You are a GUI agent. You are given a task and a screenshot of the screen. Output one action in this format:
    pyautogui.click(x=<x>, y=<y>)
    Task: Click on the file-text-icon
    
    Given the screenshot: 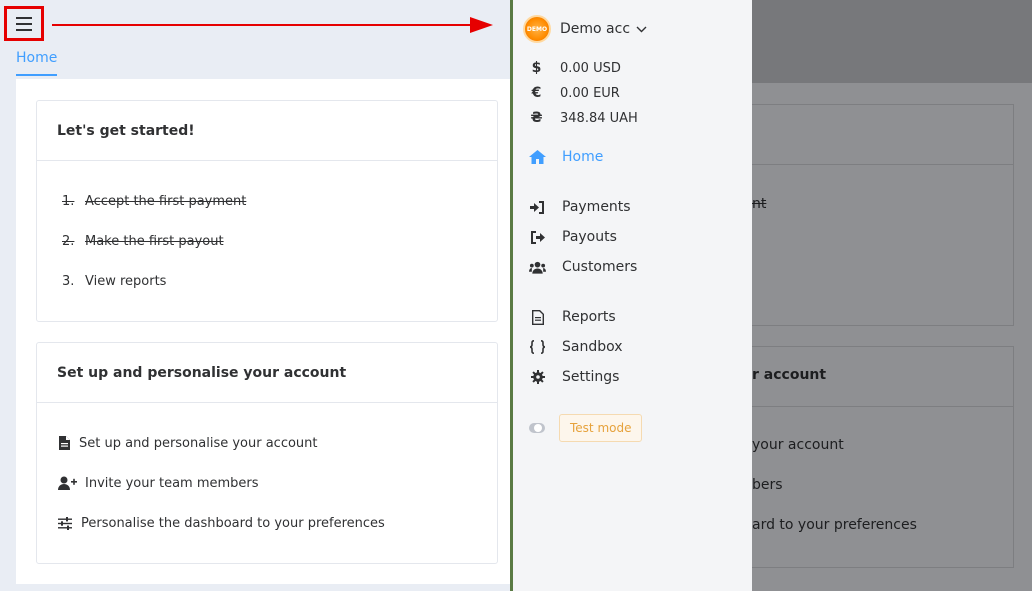 What is the action you would take?
    pyautogui.click(x=537, y=317)
    